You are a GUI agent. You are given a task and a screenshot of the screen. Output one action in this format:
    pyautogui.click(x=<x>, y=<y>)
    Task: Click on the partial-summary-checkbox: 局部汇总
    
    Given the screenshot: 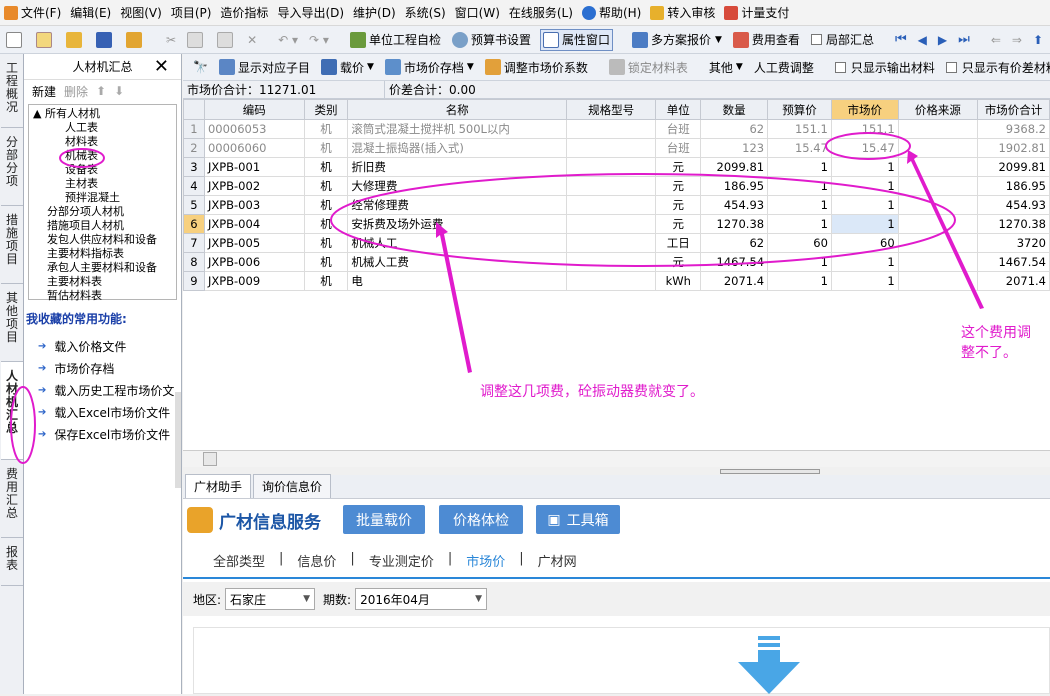 What is the action you would take?
    pyautogui.click(x=842, y=40)
    